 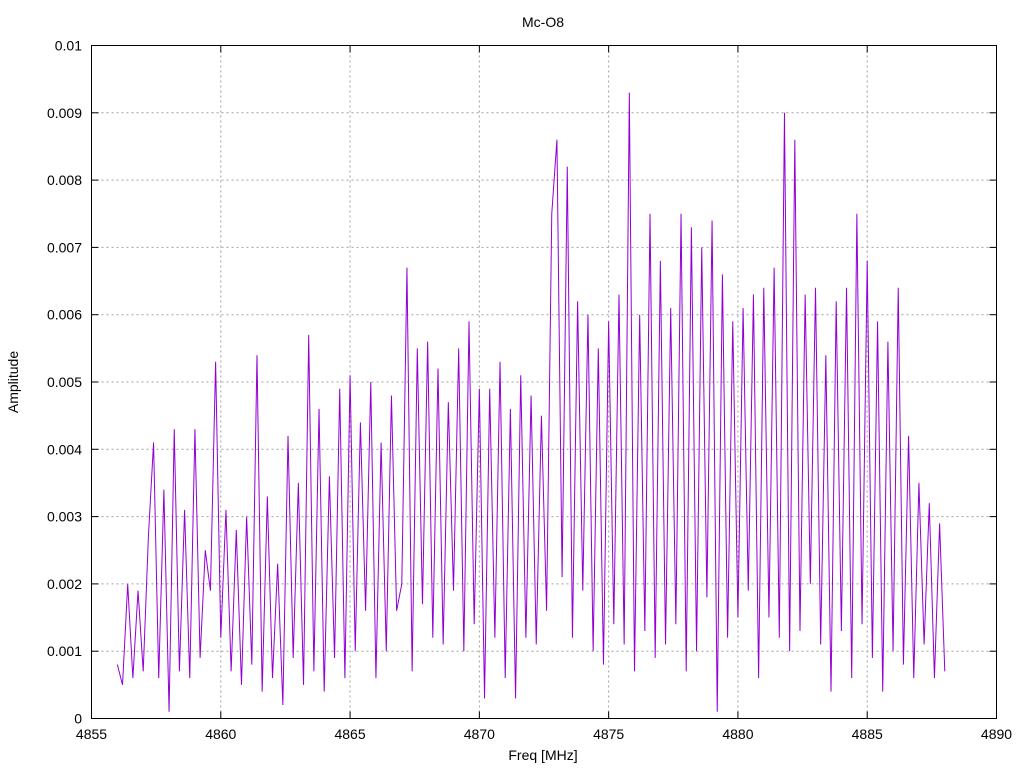 I want to click on y-tick-label: 0.005, so click(x=64, y=382).